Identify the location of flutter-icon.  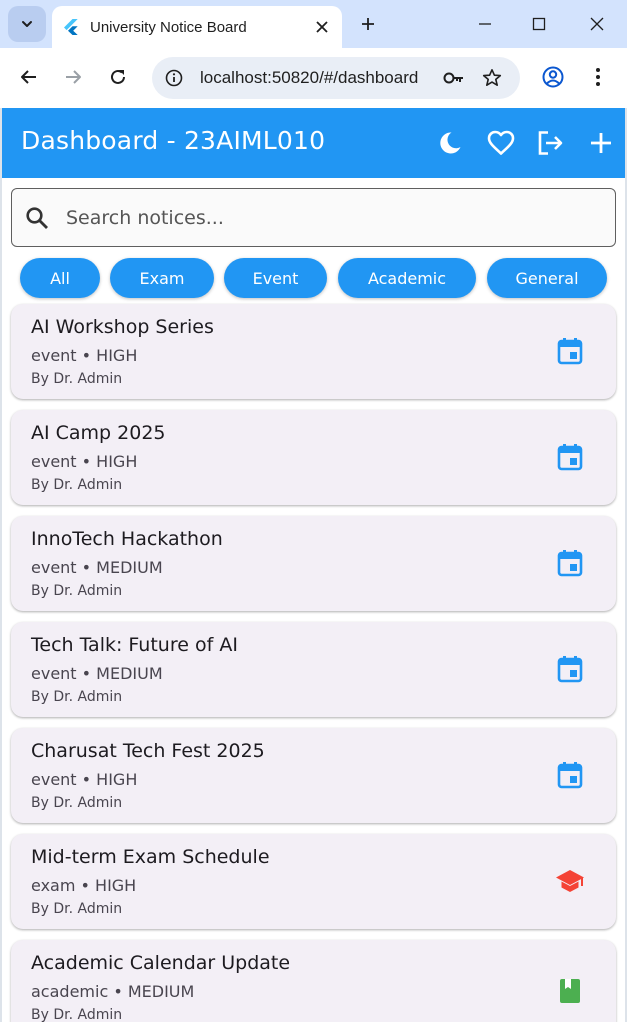
(71, 27).